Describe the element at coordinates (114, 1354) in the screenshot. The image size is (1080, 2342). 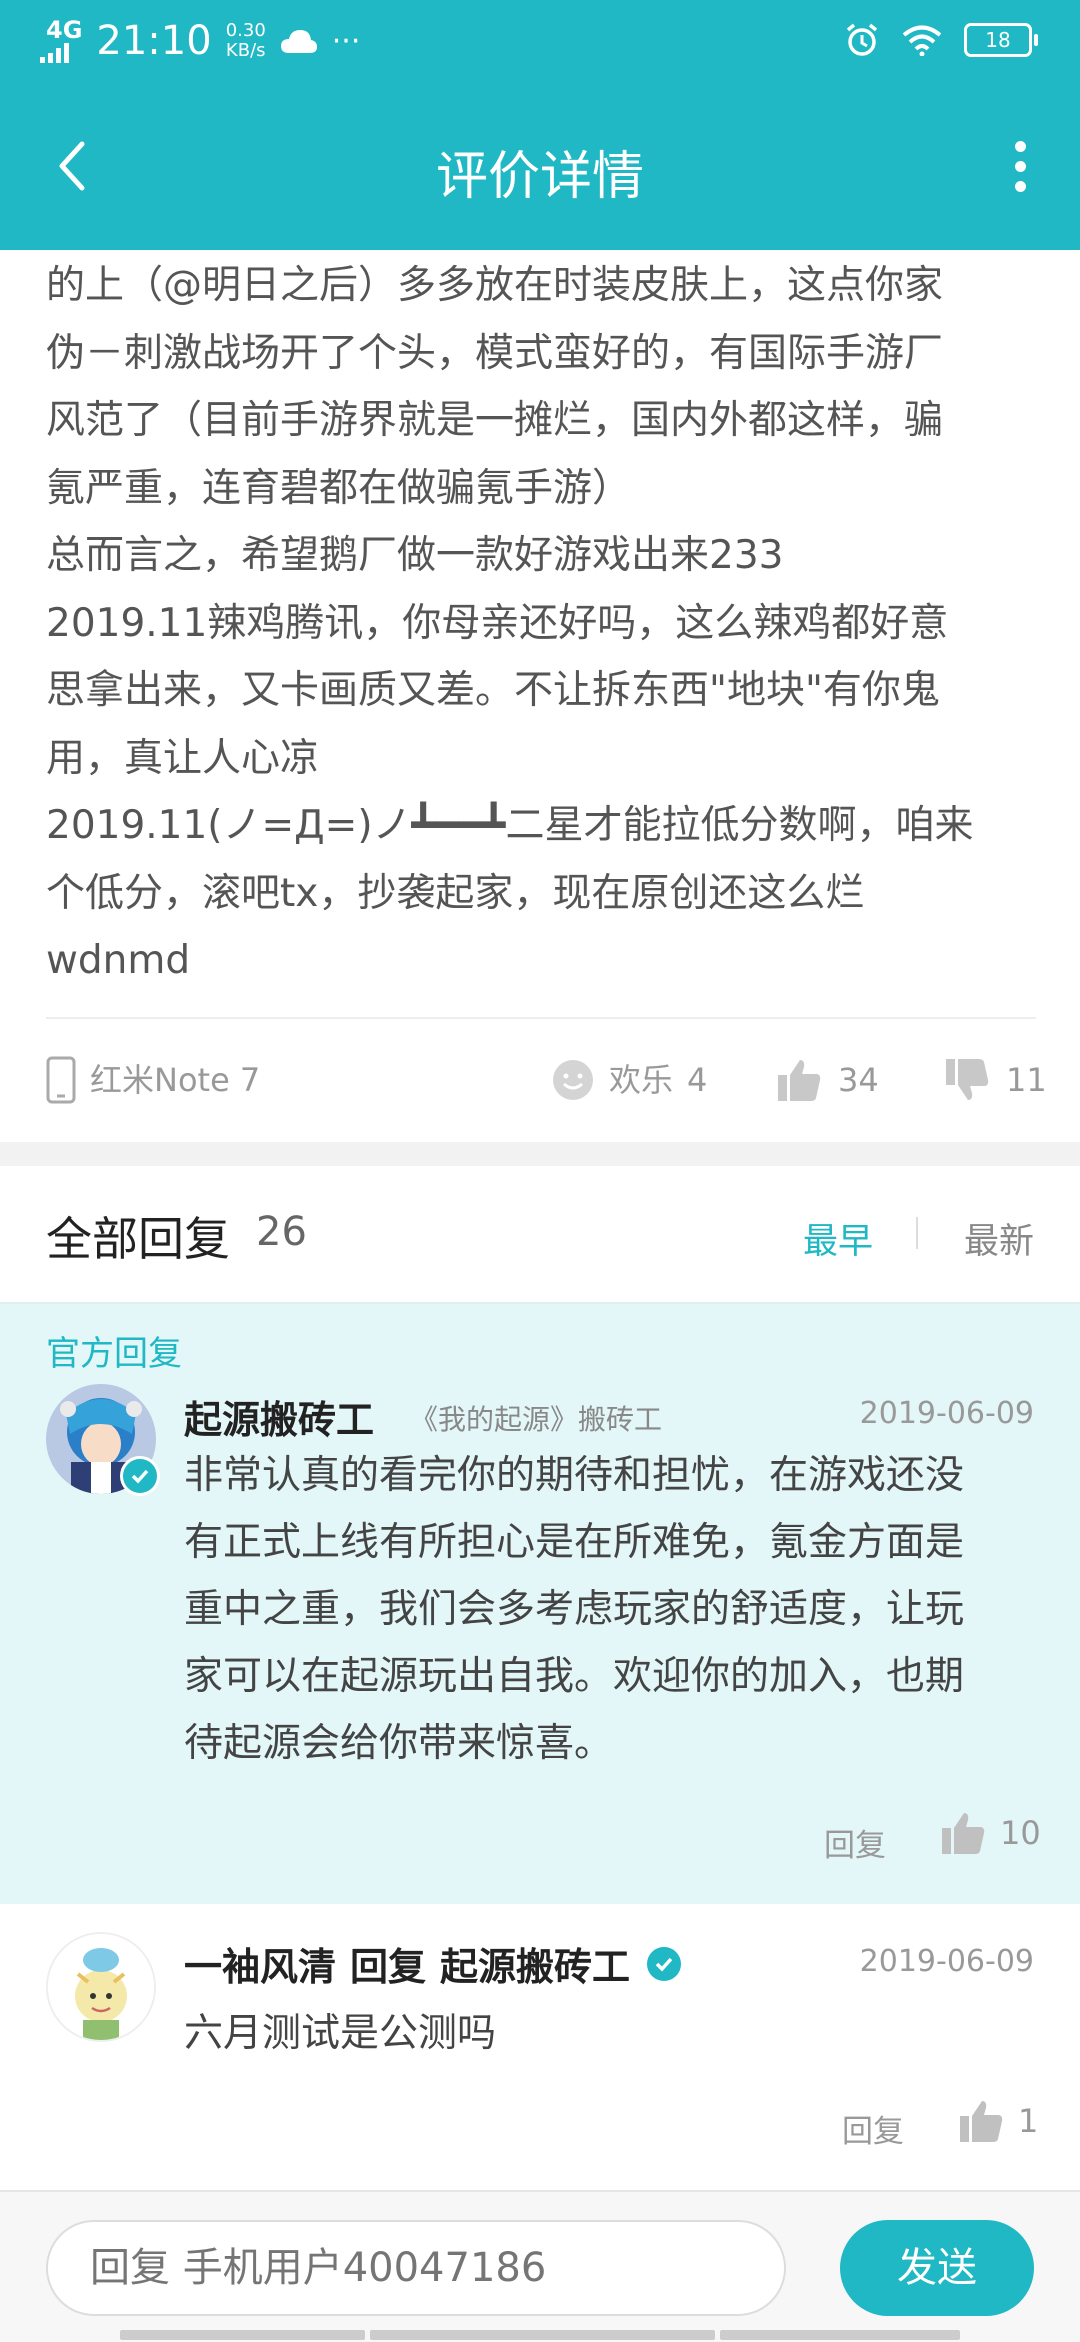
I see `official-reply-label: 官方回复` at that location.